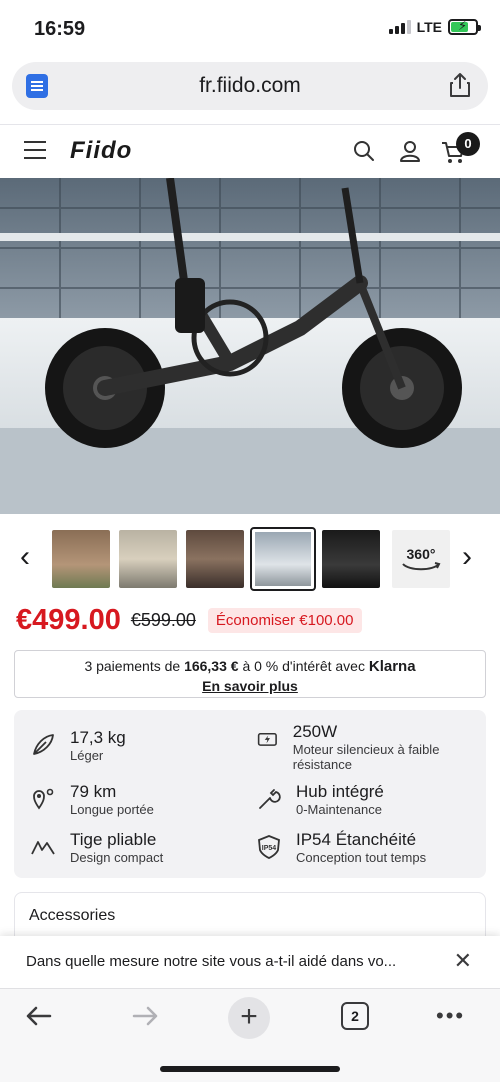 Image resolution: width=500 pixels, height=1082 pixels. I want to click on address-bar: fr.fiido.com, so click(250, 86).